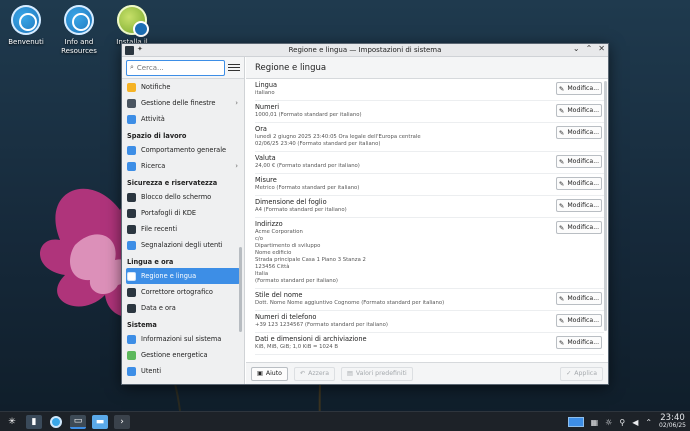  Describe the element at coordinates (183, 276) in the screenshot. I see `sidebar-item-region: Regione e lingua` at that location.